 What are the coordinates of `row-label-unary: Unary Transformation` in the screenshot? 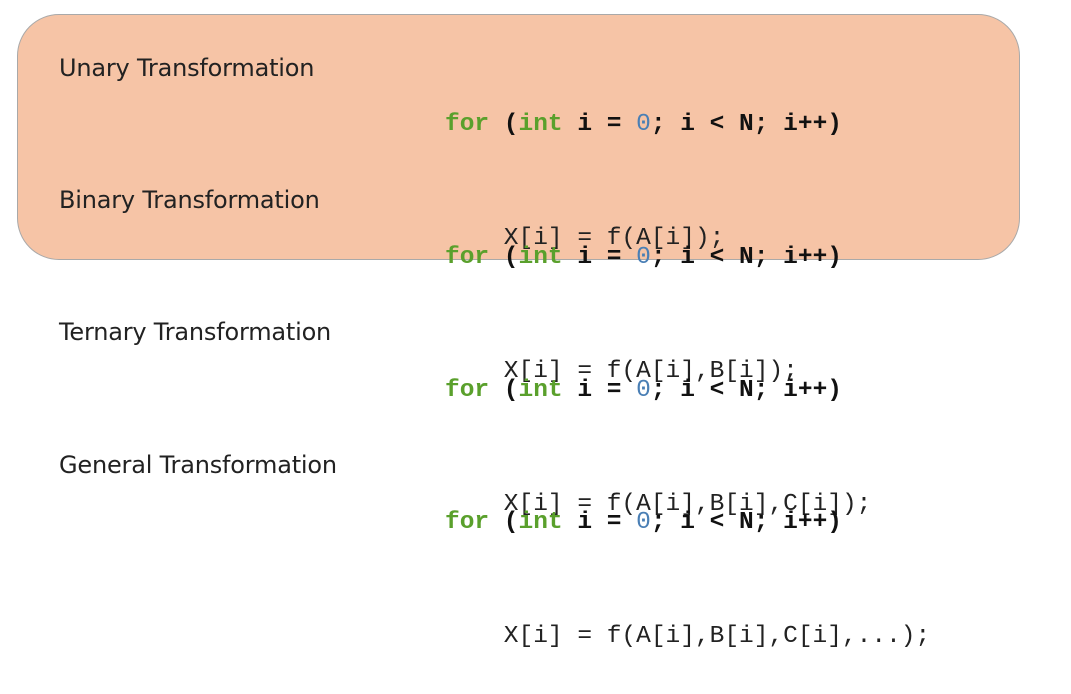 It's located at (187, 68).